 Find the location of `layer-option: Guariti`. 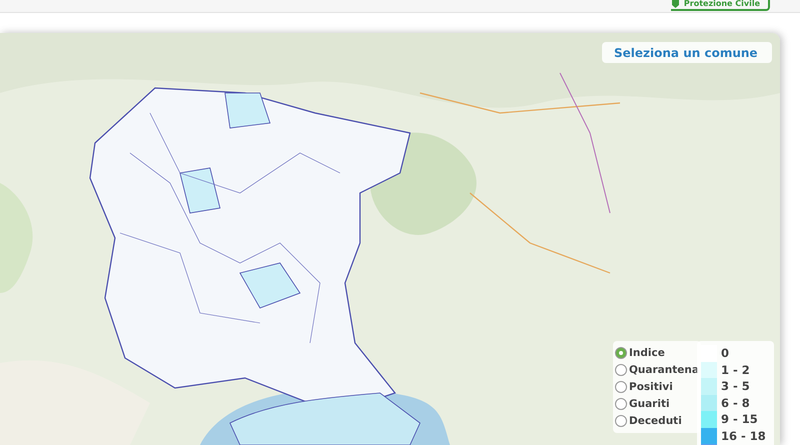

layer-option: Guariti is located at coordinates (657, 404).